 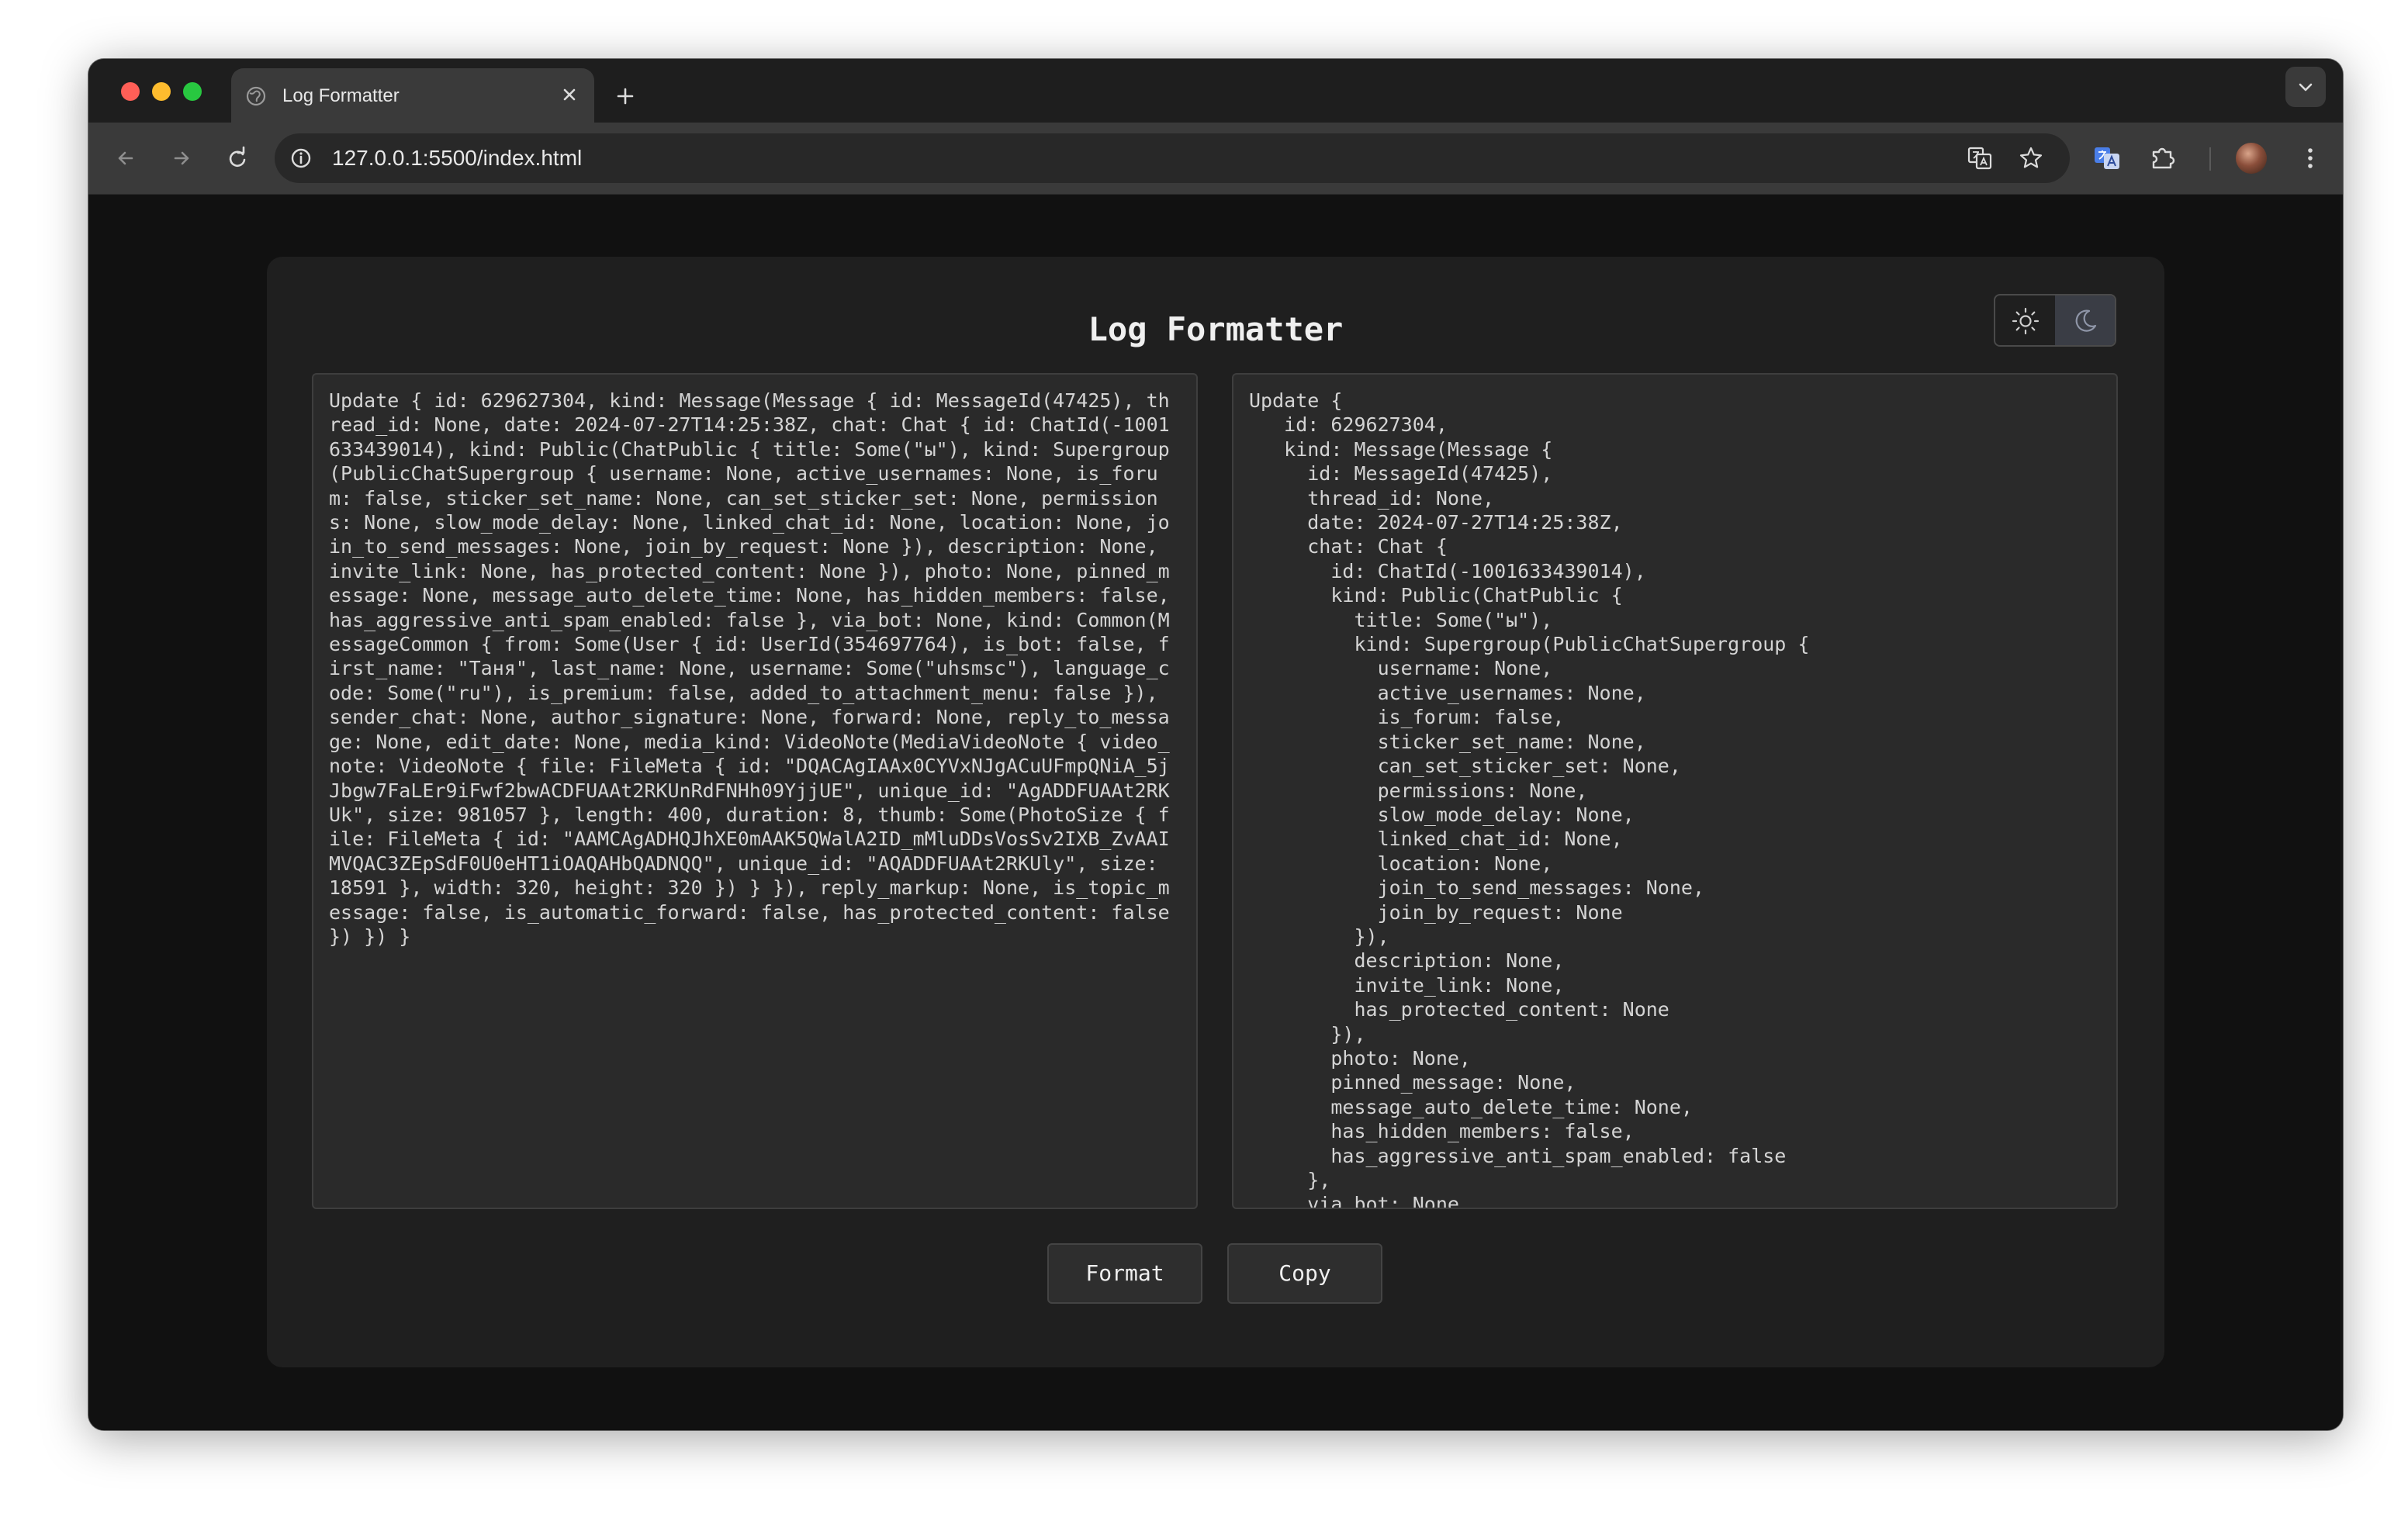 What do you see at coordinates (2085, 320) in the screenshot?
I see `theme-dark-button` at bounding box center [2085, 320].